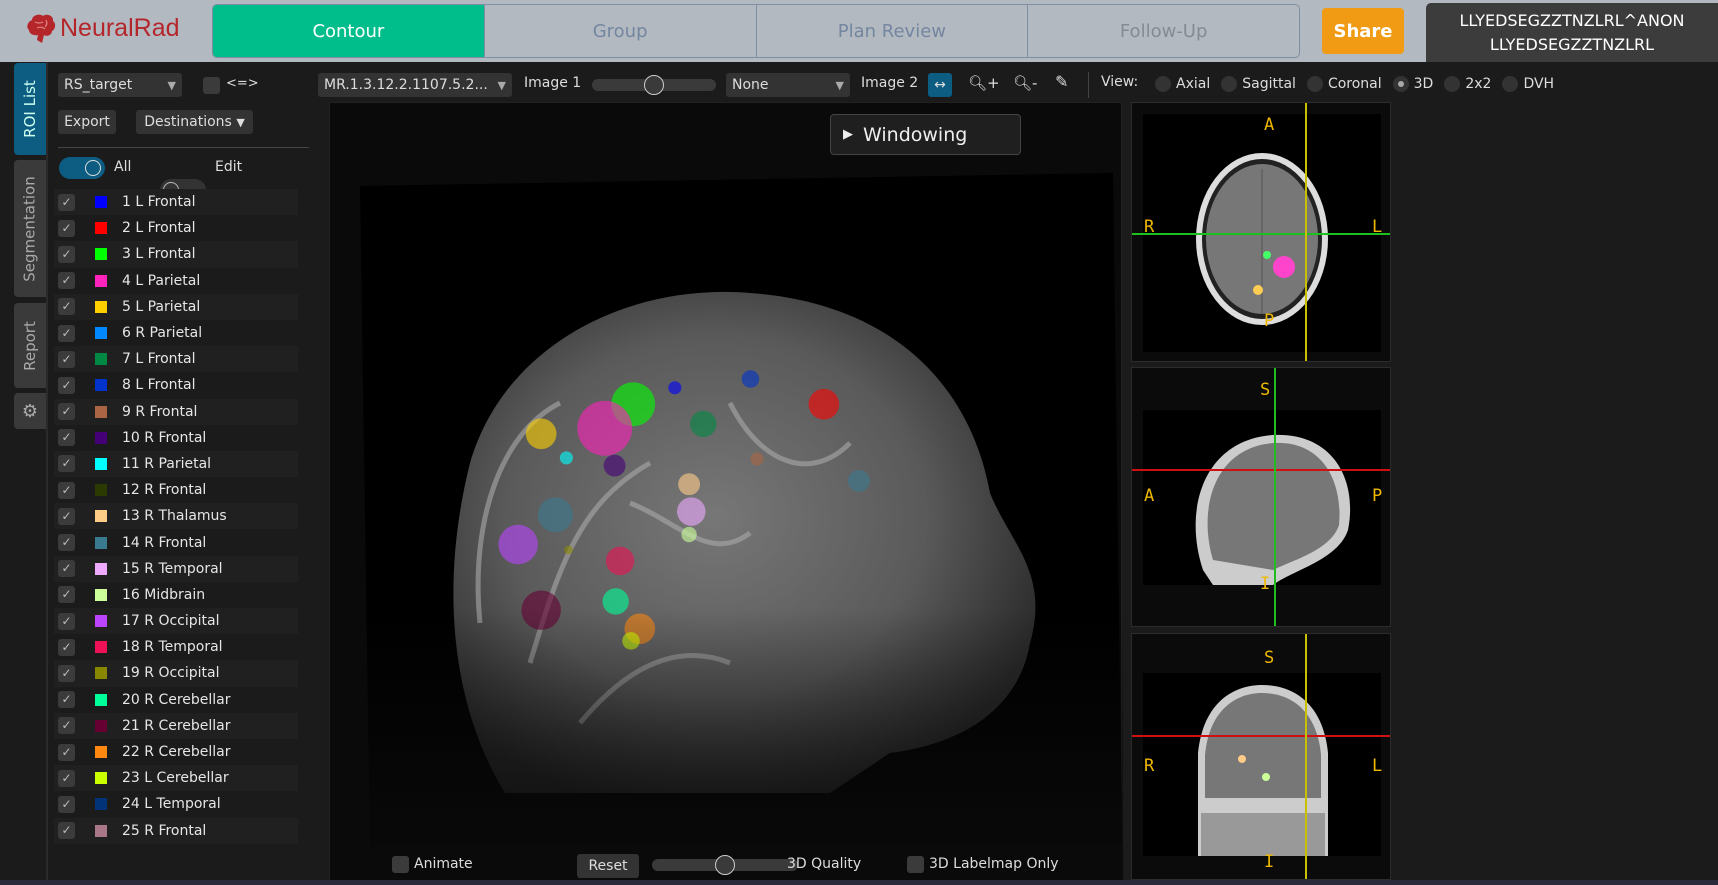  Describe the element at coordinates (1258, 84) in the screenshot. I see `view-radio-sagittal: Sagittal` at that location.